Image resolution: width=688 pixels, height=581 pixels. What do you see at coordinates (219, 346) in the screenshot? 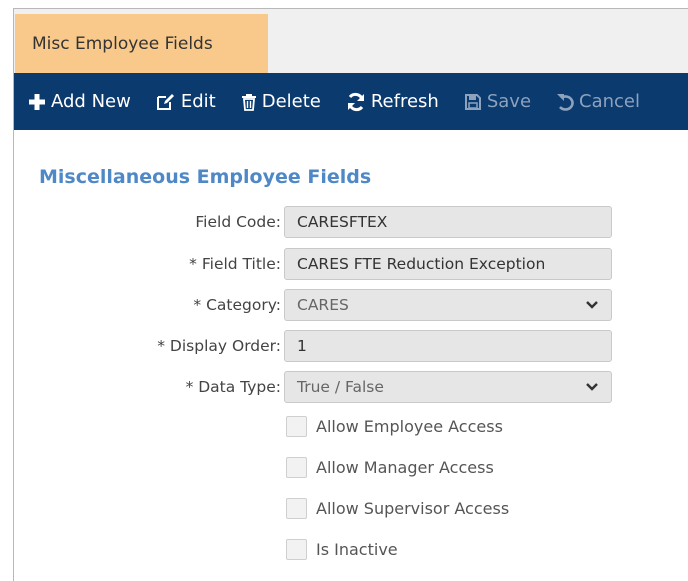
I see `display-order-label: * Display Order:` at bounding box center [219, 346].